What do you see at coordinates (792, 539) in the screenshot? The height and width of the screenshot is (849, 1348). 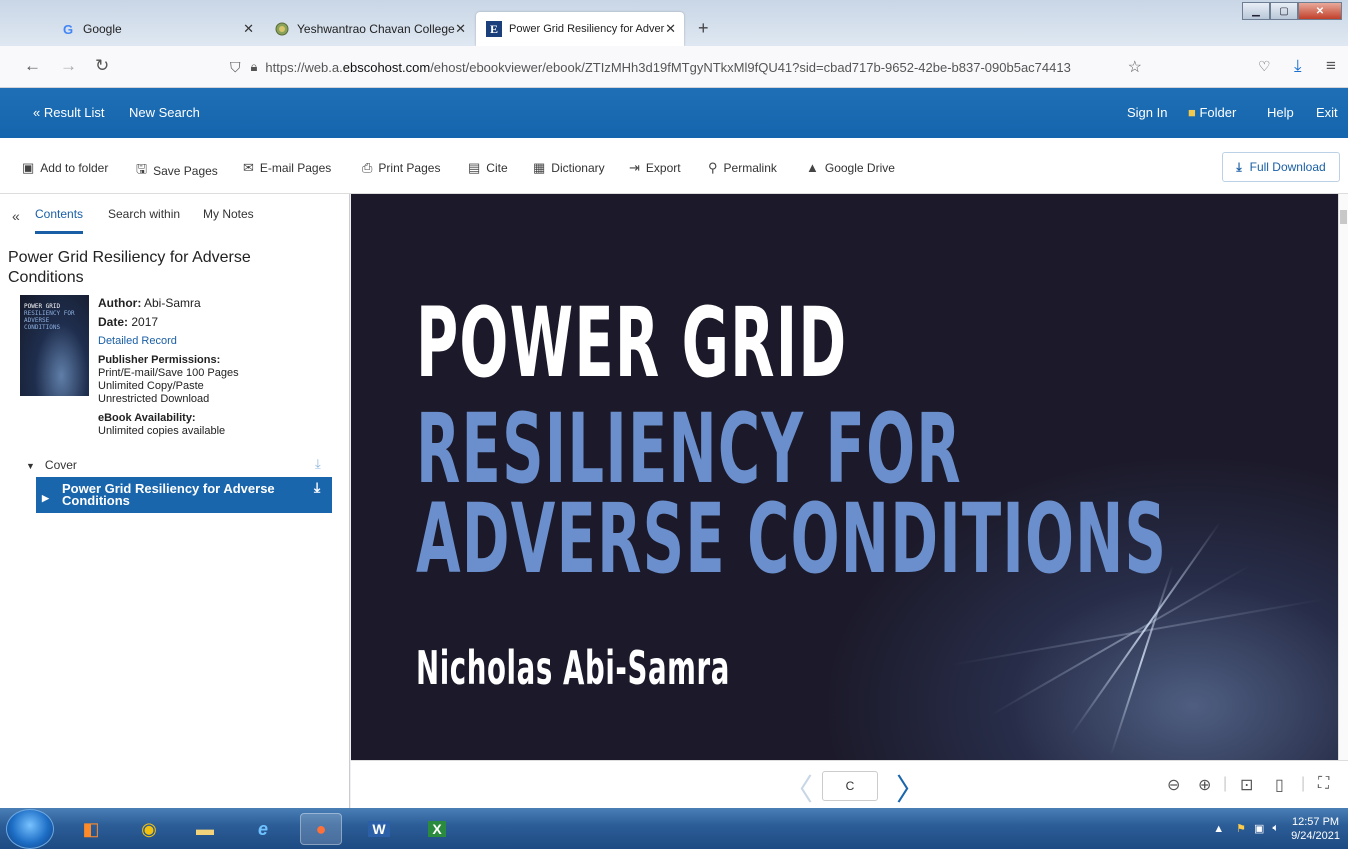 I see `cover-title-line3: ADVERSE CONDITIONS` at bounding box center [792, 539].